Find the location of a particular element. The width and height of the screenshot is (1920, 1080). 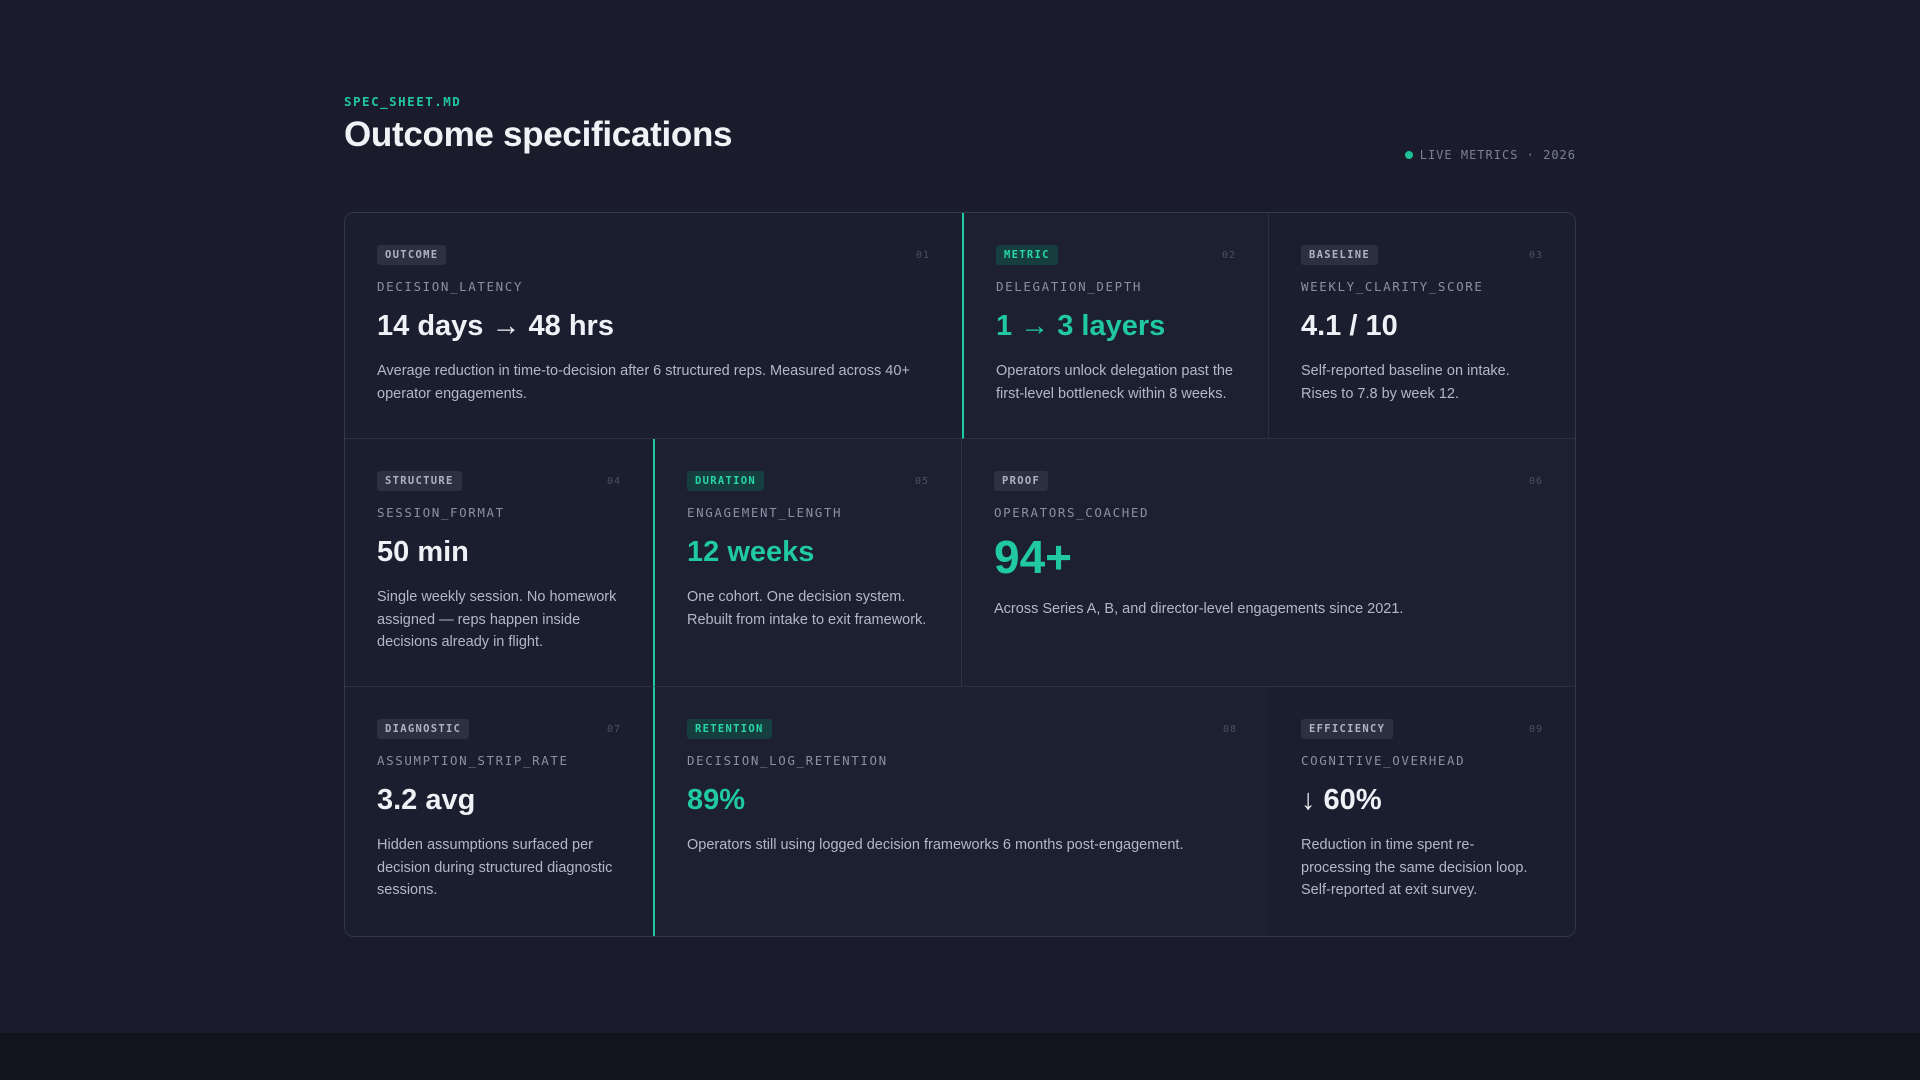

card-number: 08 is located at coordinates (1229, 729).